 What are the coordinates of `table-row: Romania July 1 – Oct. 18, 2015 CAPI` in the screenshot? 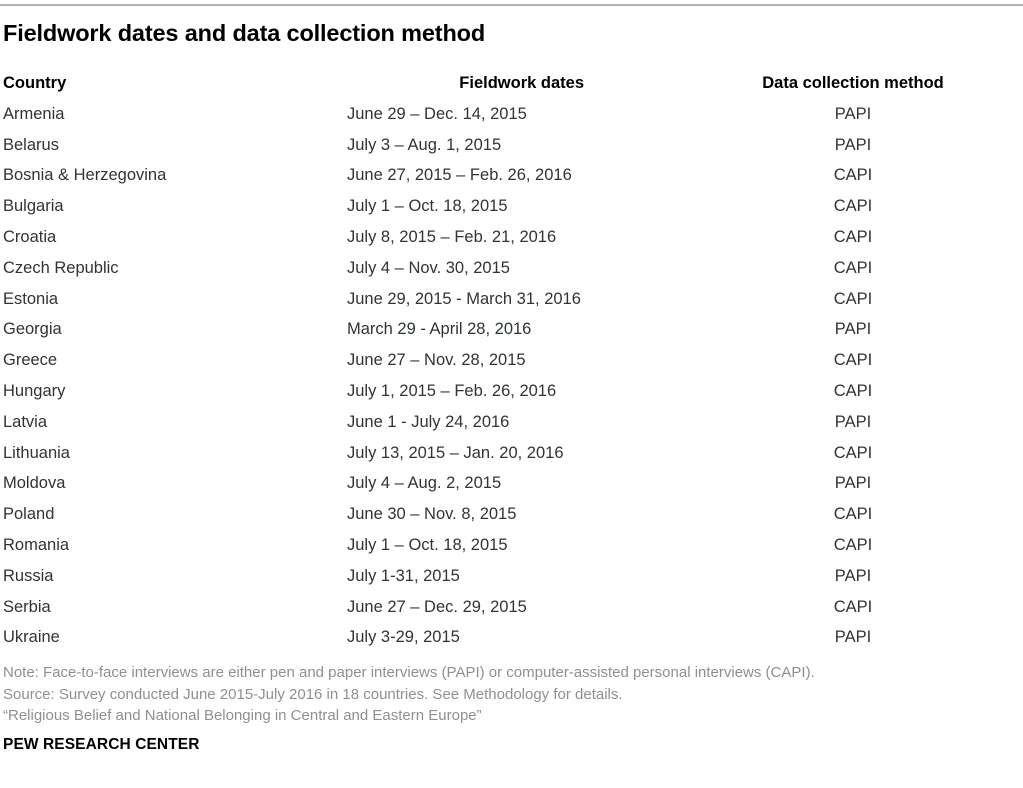 It's located at (511, 549).